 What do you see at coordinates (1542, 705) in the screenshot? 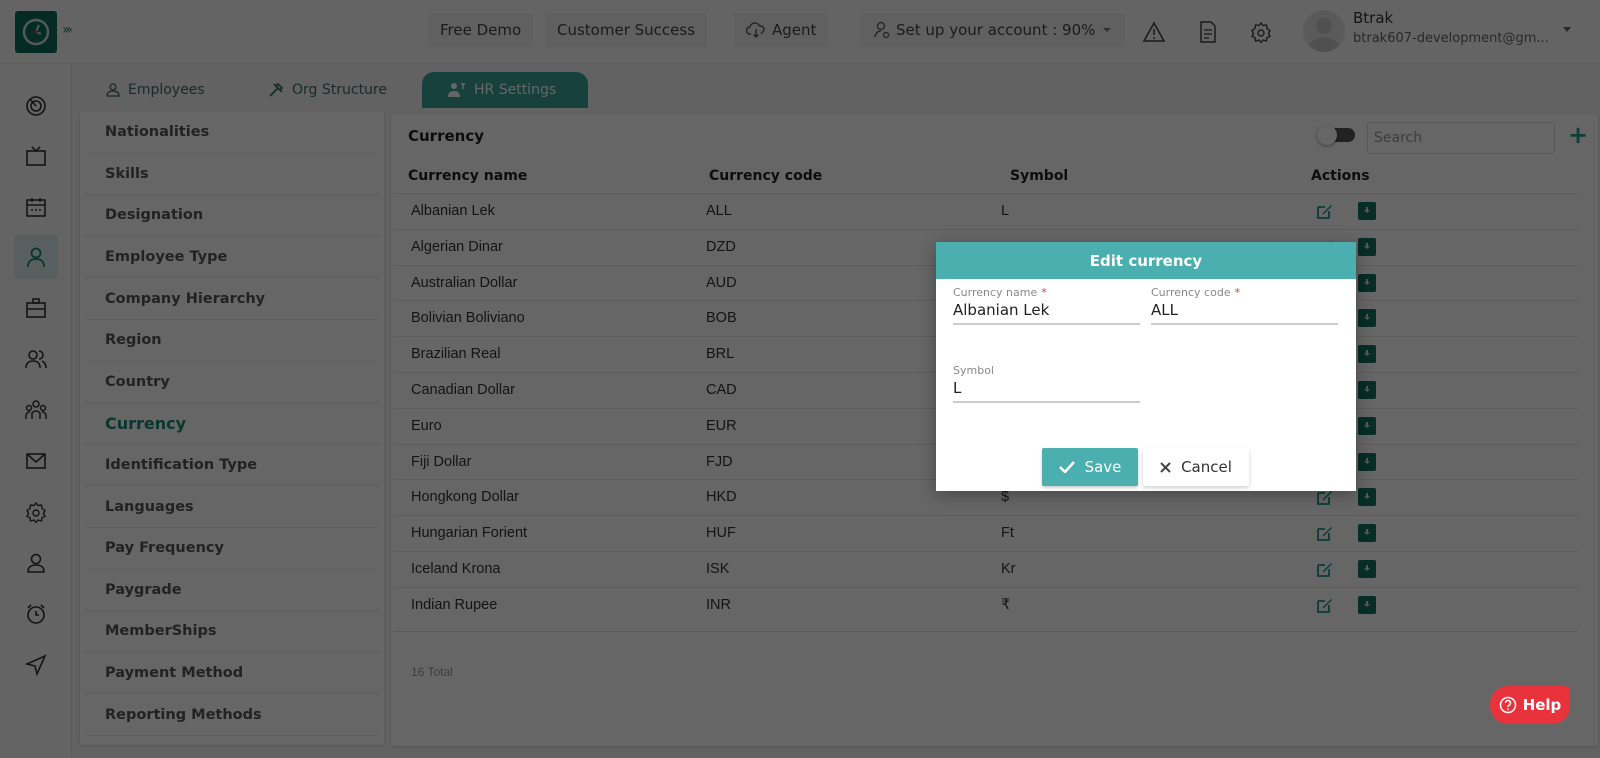
I see `help-label: Help` at bounding box center [1542, 705].